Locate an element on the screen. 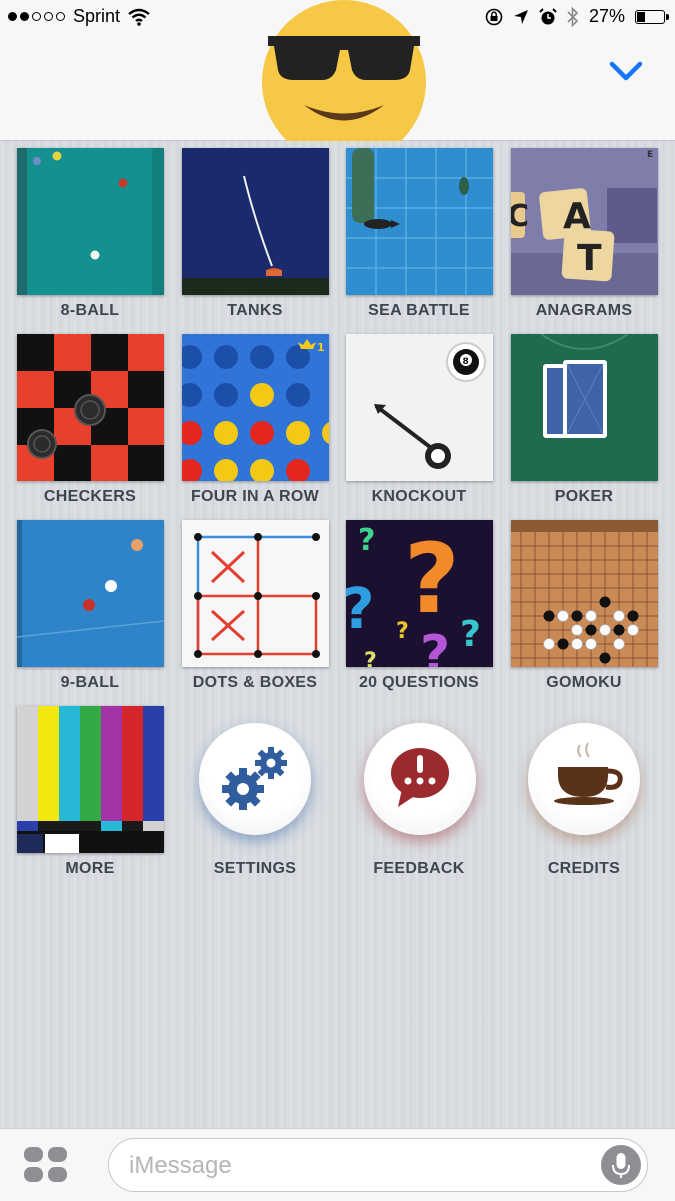 This screenshot has width=675, height=1201. chevron-down-icon is located at coordinates (626, 71).